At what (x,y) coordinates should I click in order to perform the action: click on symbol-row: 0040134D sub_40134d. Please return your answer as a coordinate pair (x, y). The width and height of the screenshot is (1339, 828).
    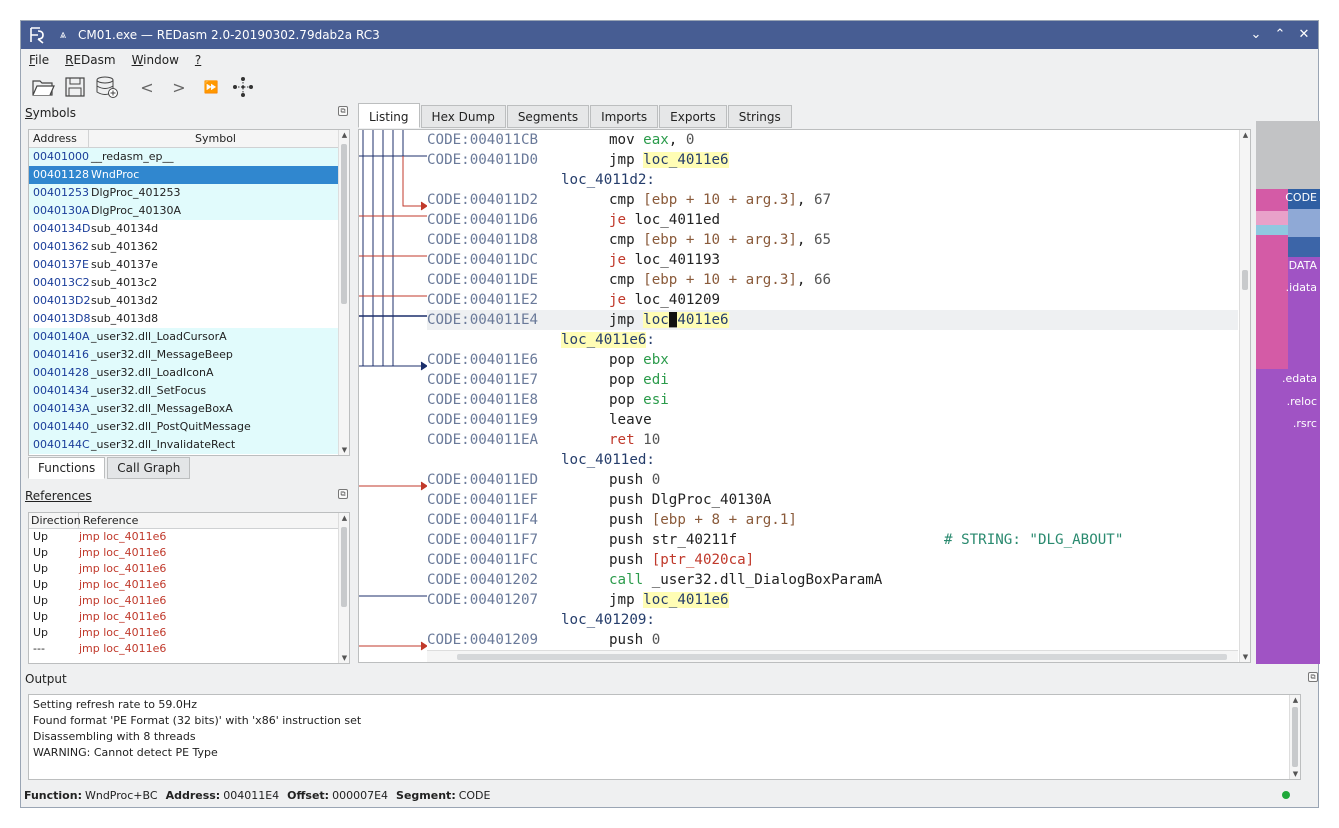
    Looking at the image, I should click on (184, 229).